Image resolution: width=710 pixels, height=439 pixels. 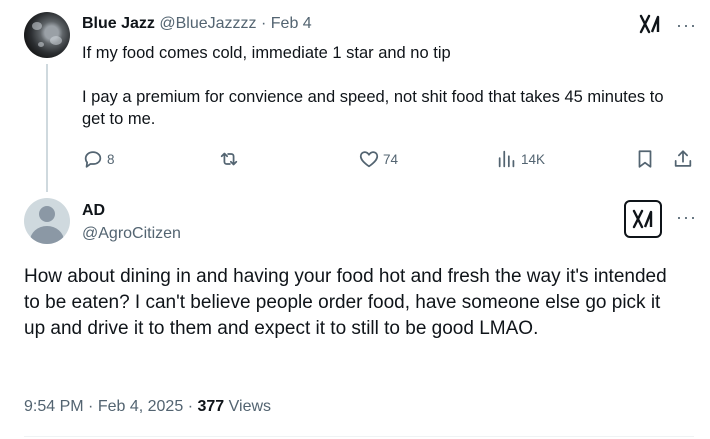 I want to click on repost-button, so click(x=229, y=159).